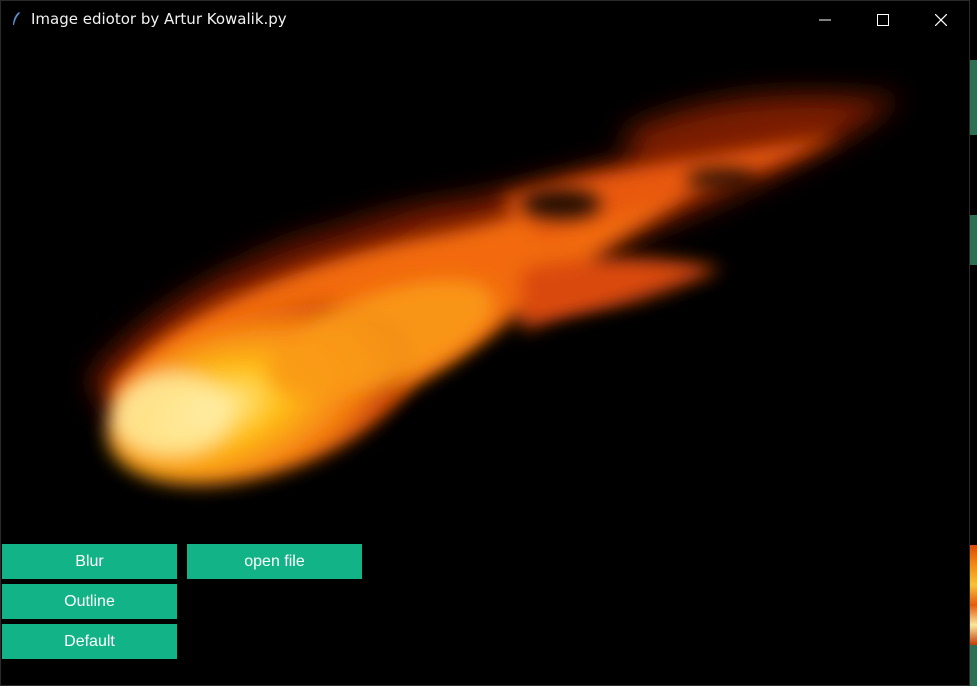 Image resolution: width=977 pixels, height=686 pixels. What do you see at coordinates (16, 18) in the screenshot?
I see `feather-icon` at bounding box center [16, 18].